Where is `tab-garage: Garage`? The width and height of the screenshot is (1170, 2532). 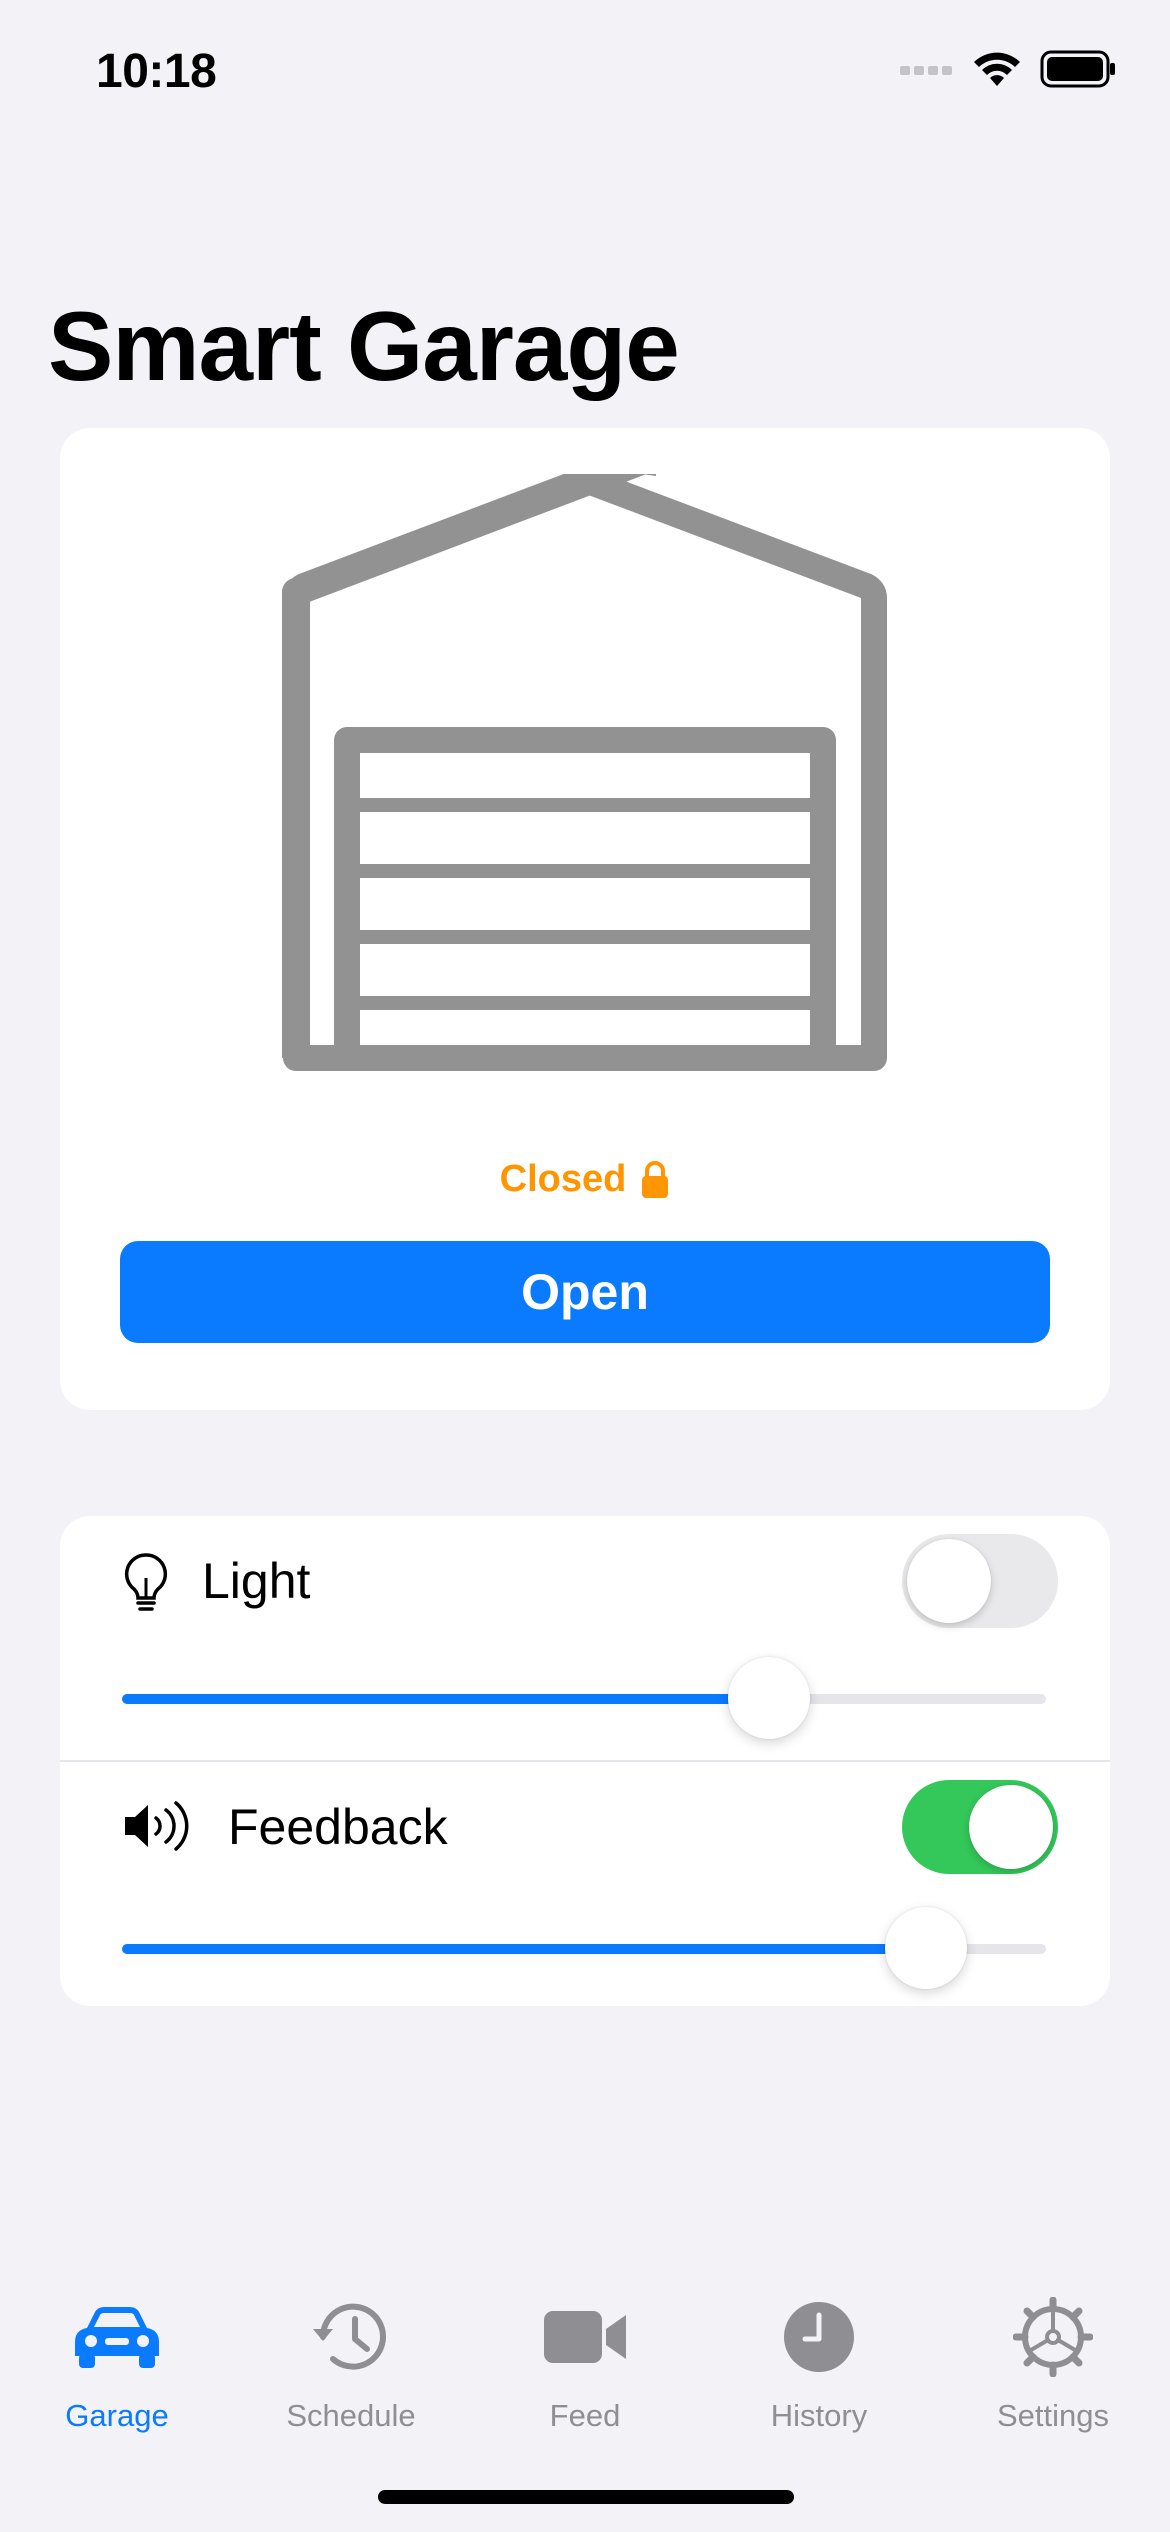
tab-garage: Garage is located at coordinates (117, 2358).